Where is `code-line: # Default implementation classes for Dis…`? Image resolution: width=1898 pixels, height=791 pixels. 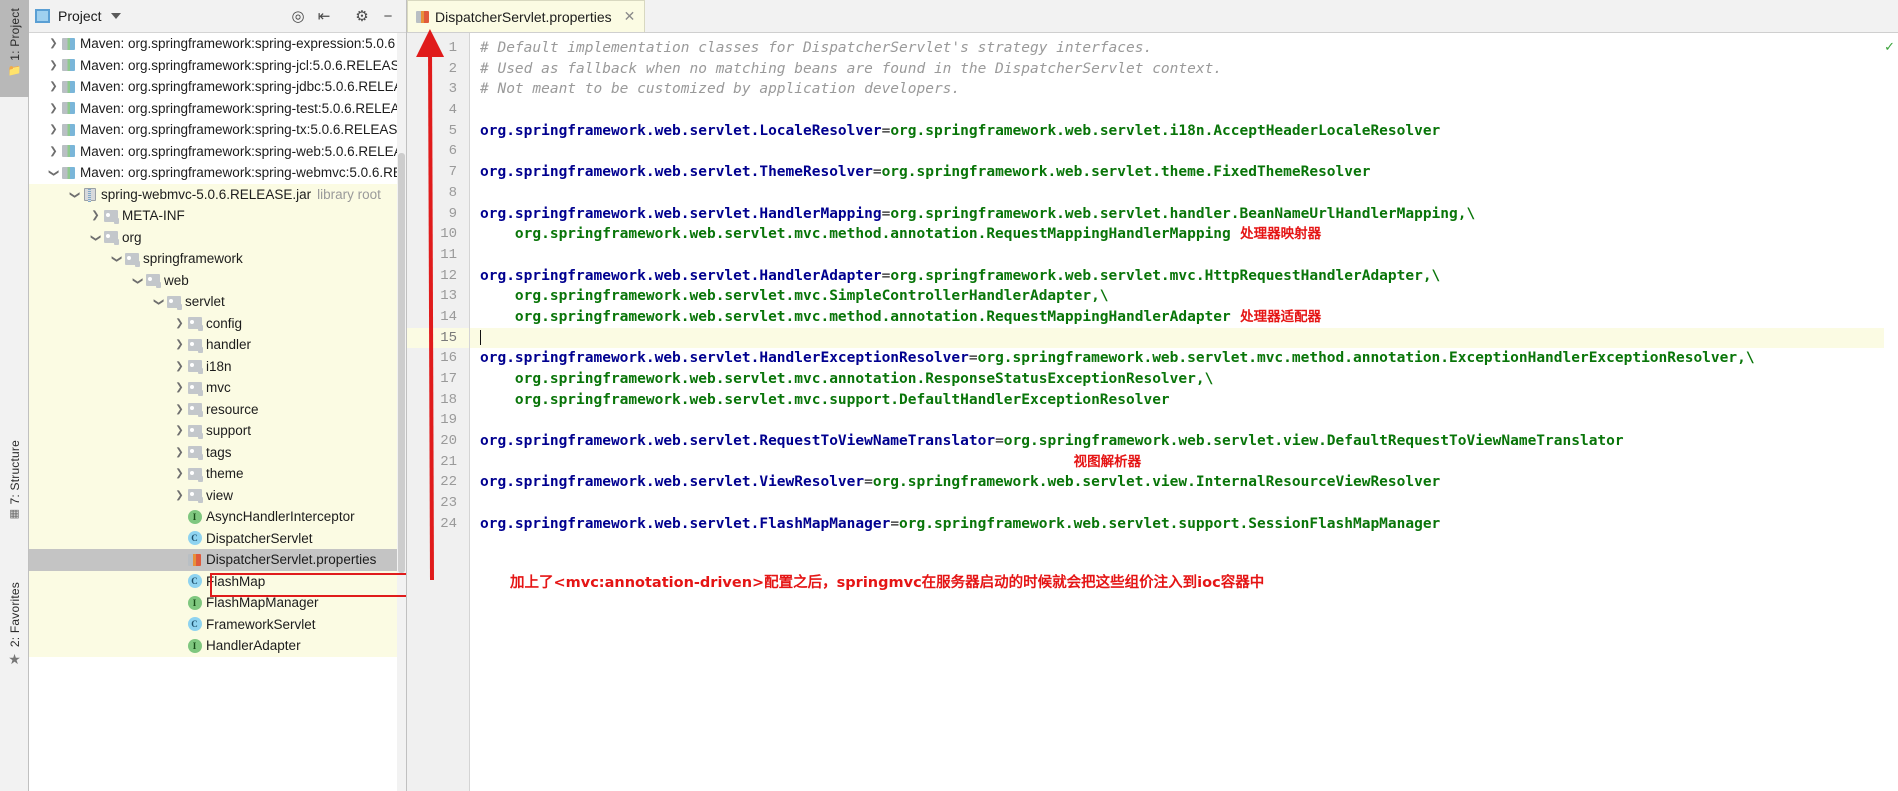 code-line: # Default implementation classes for Dis… is located at coordinates (1184, 48).